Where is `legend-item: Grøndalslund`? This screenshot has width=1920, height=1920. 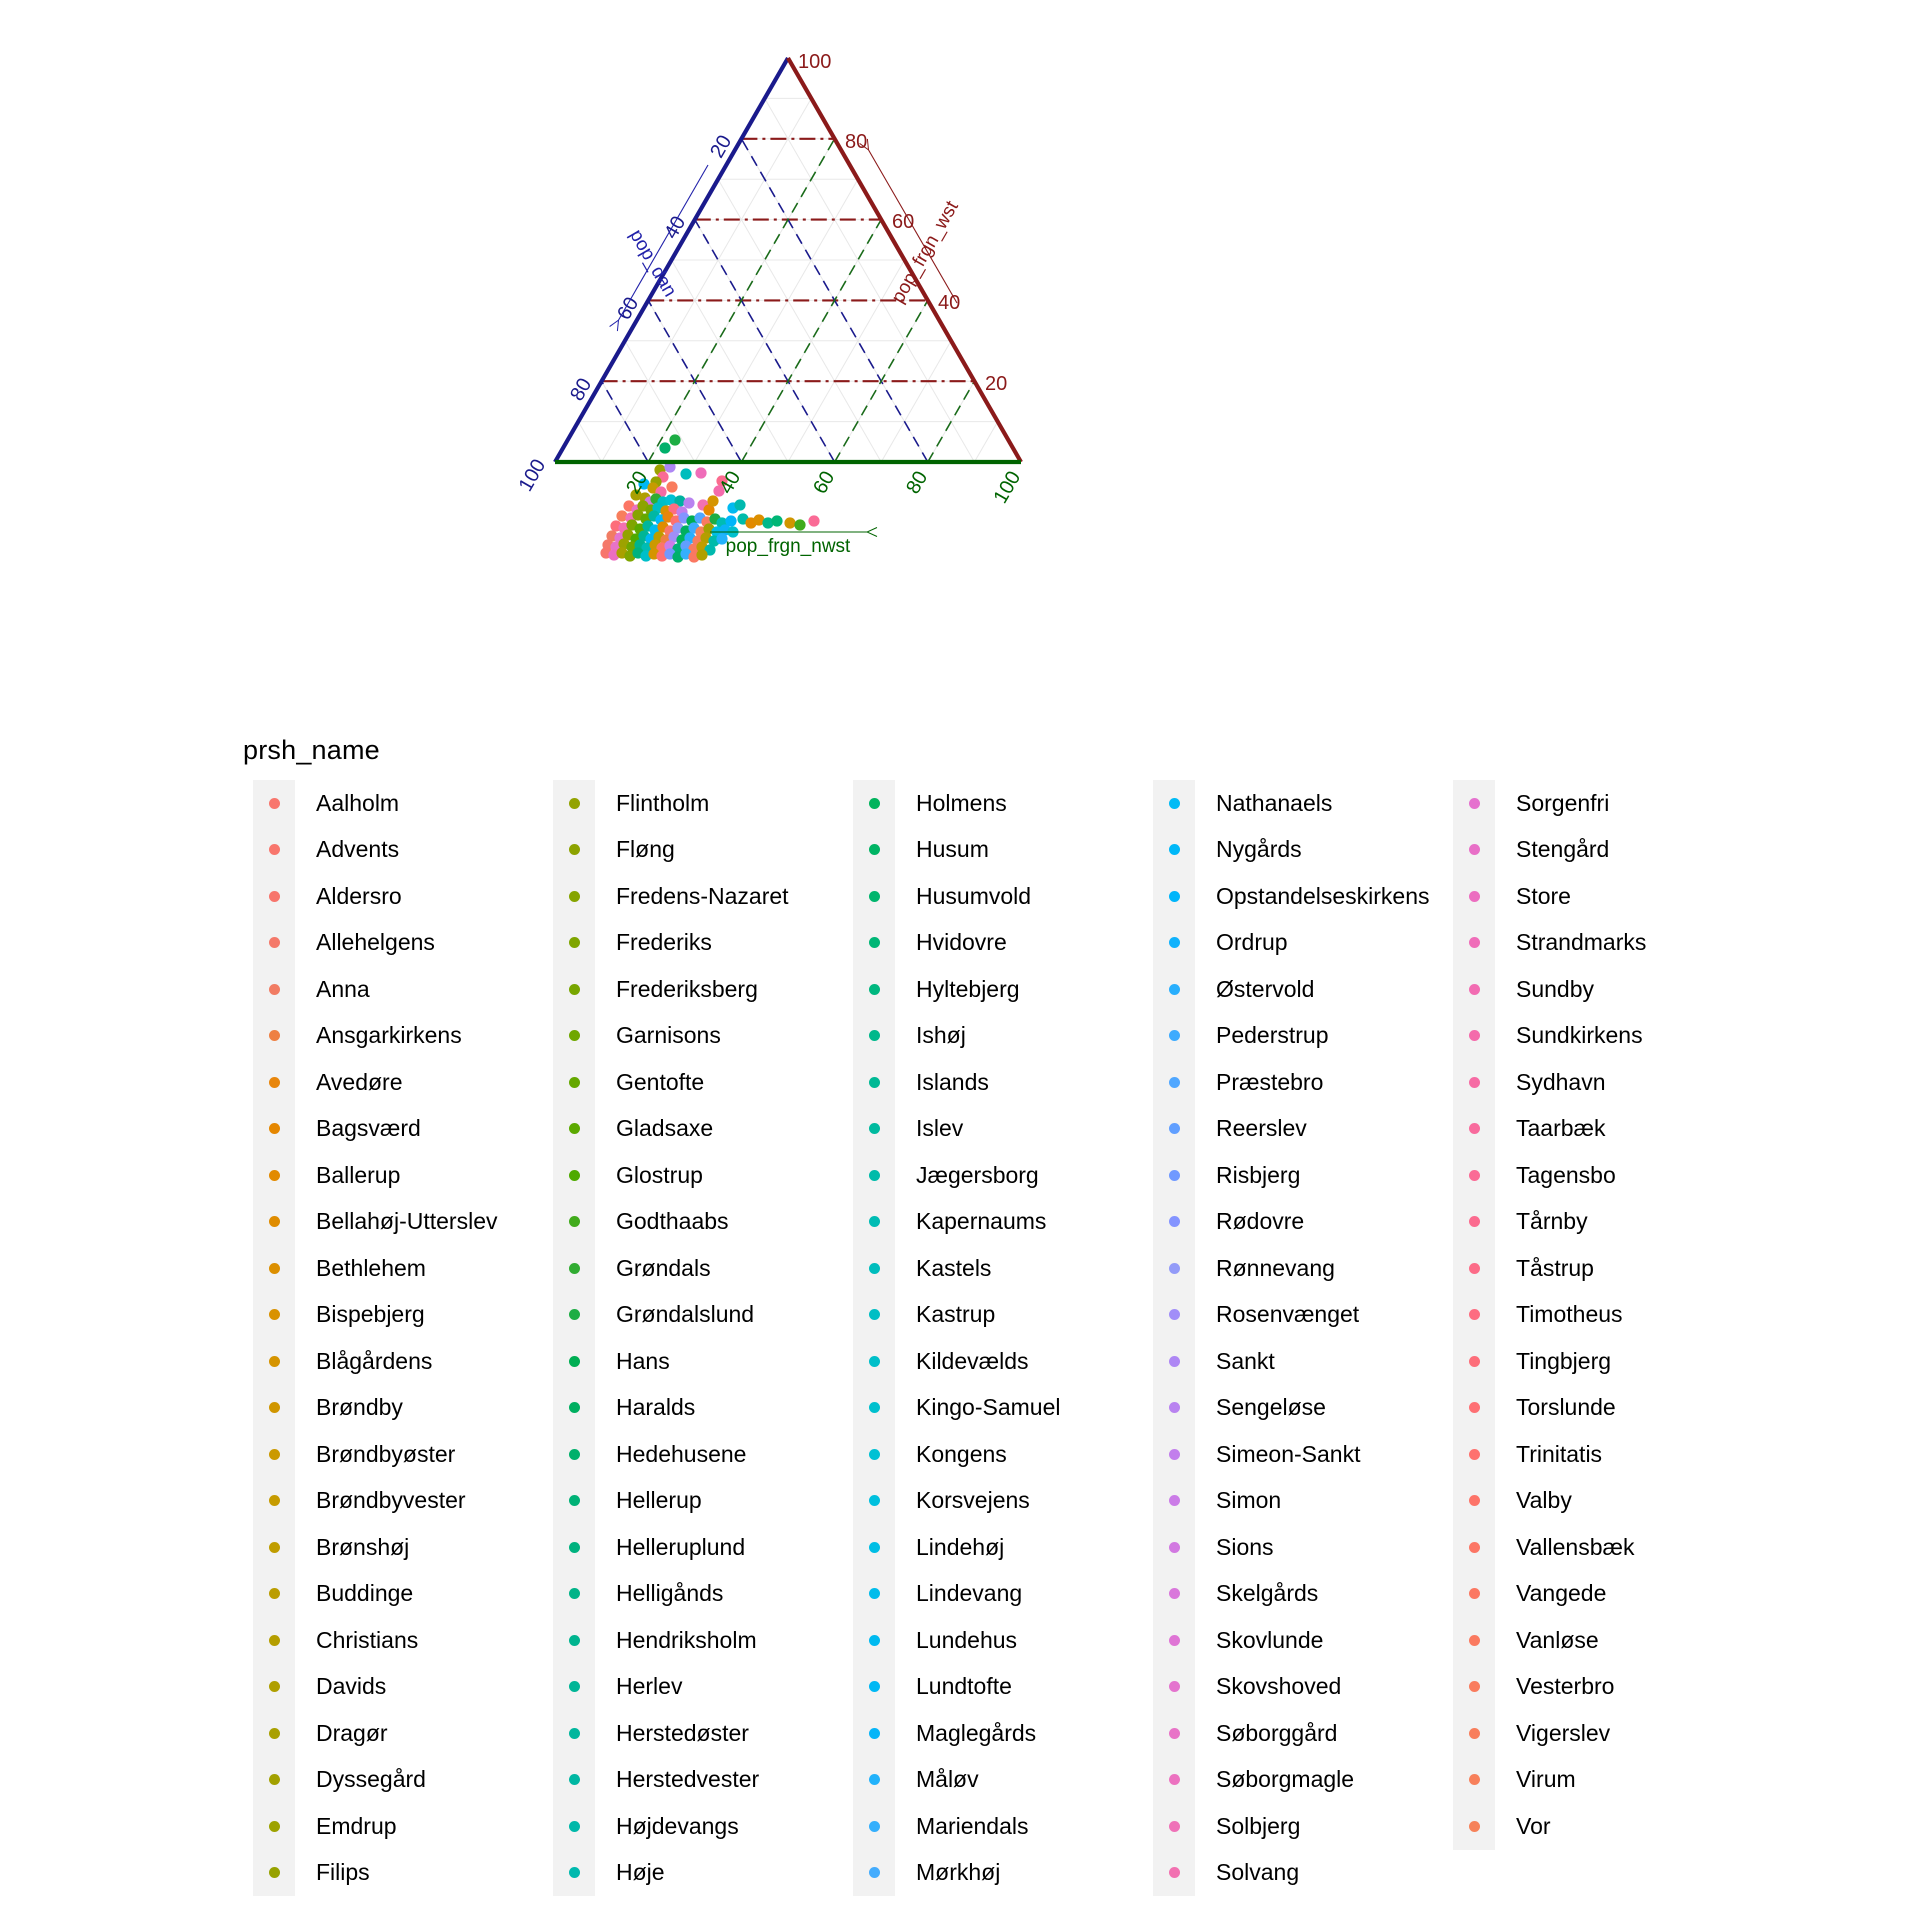 legend-item: Grøndalslund is located at coordinates (685, 1315).